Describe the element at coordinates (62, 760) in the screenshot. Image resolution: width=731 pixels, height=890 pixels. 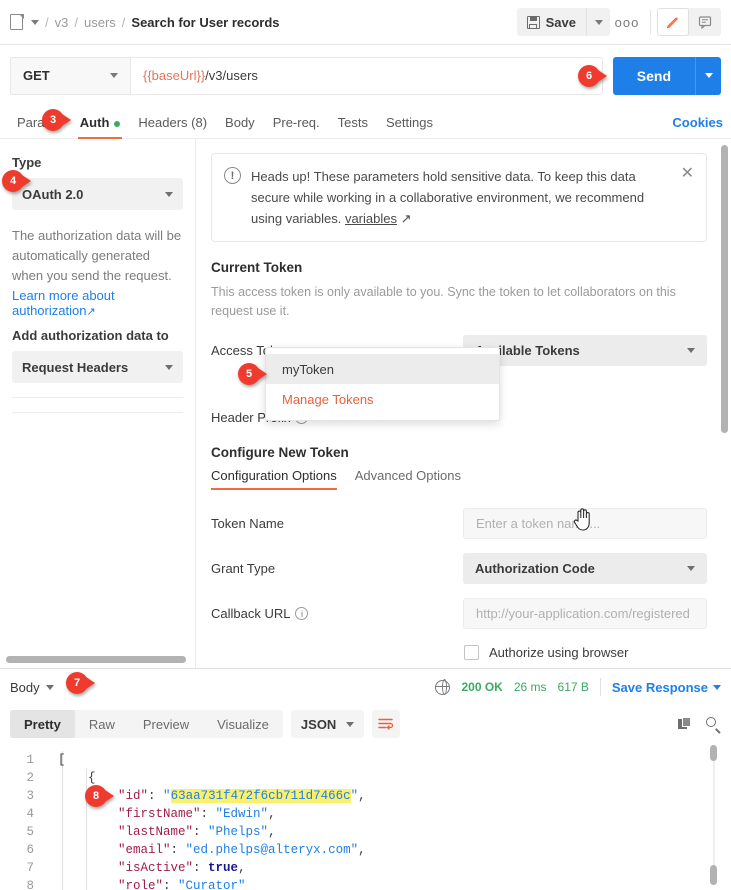
I see `code-line: [` at that location.